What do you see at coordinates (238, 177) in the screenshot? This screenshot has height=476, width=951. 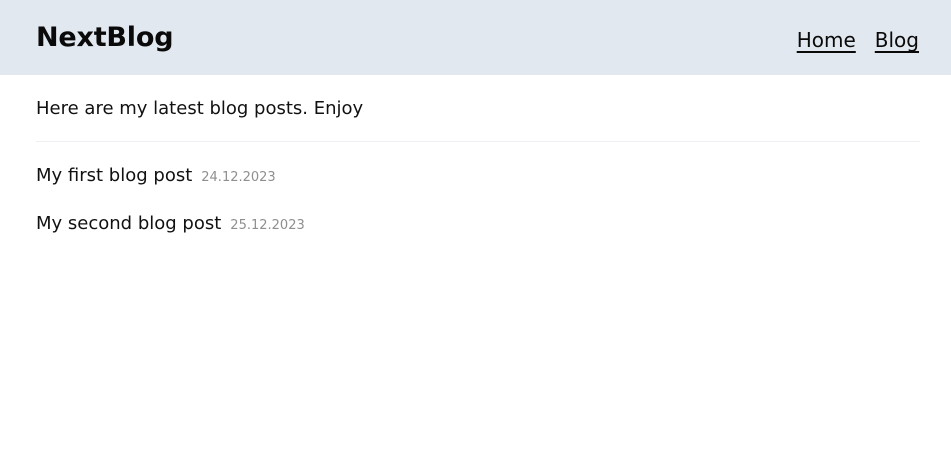 I see `post-date: 24.12.2023` at bounding box center [238, 177].